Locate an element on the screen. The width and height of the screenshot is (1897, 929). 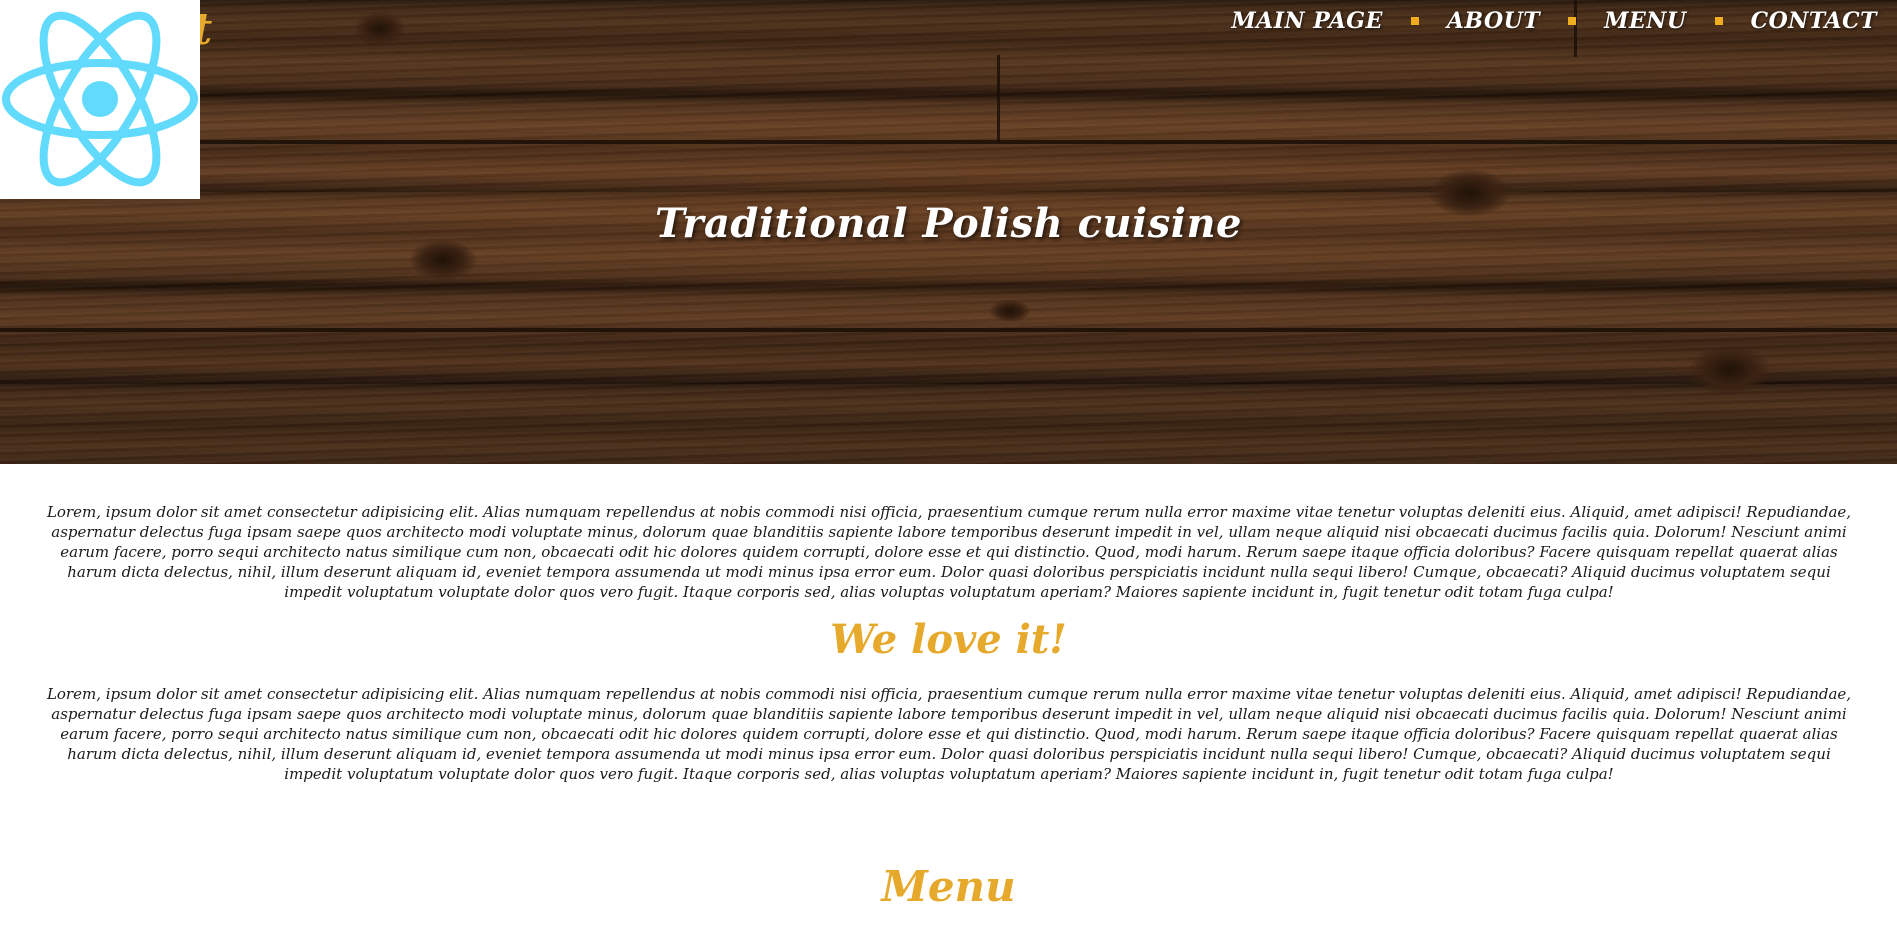
section-heading-love: We love it! is located at coordinates (948, 639).